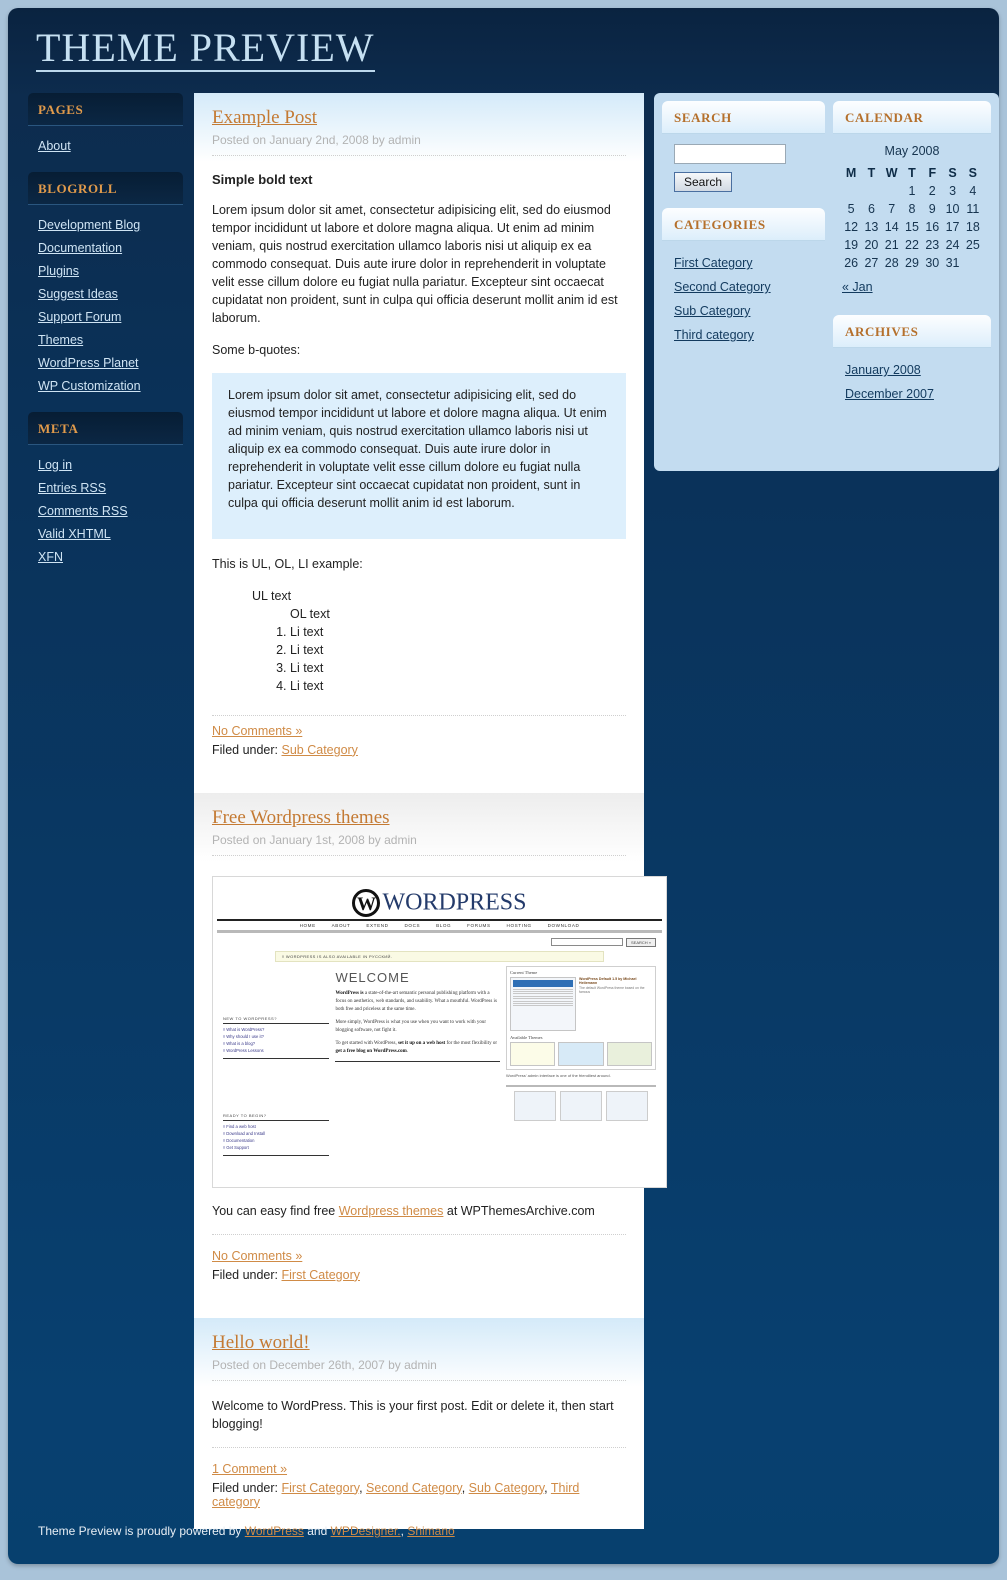  I want to click on list-item: Log in, so click(105, 465).